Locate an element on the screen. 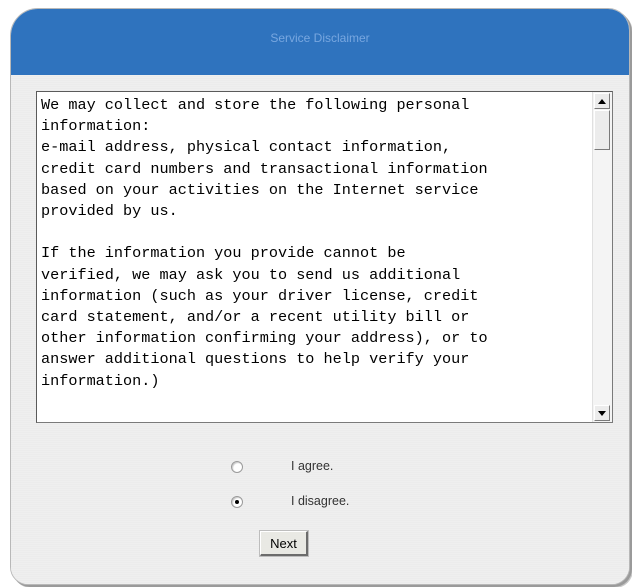 Image resolution: width=632 pixels, height=587 pixels. next-button: Next is located at coordinates (284, 543).